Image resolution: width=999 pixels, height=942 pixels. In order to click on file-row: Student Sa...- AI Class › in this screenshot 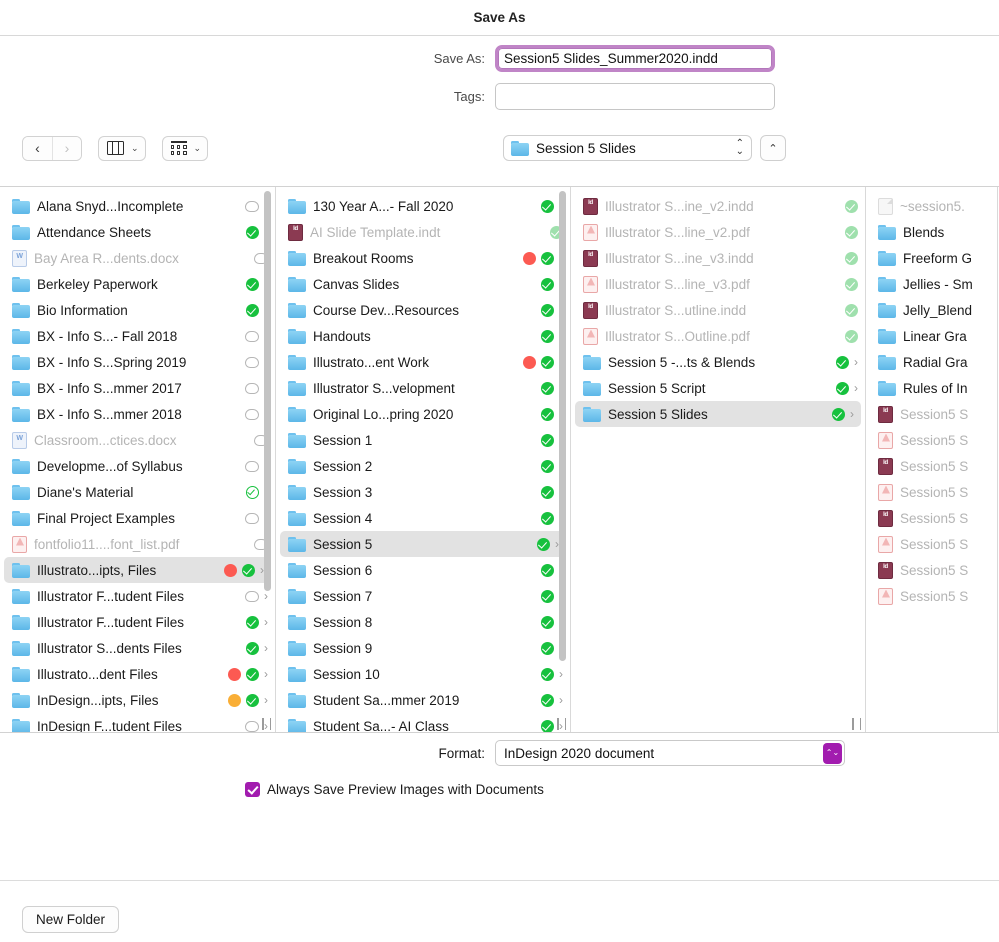, I will do `click(423, 722)`.